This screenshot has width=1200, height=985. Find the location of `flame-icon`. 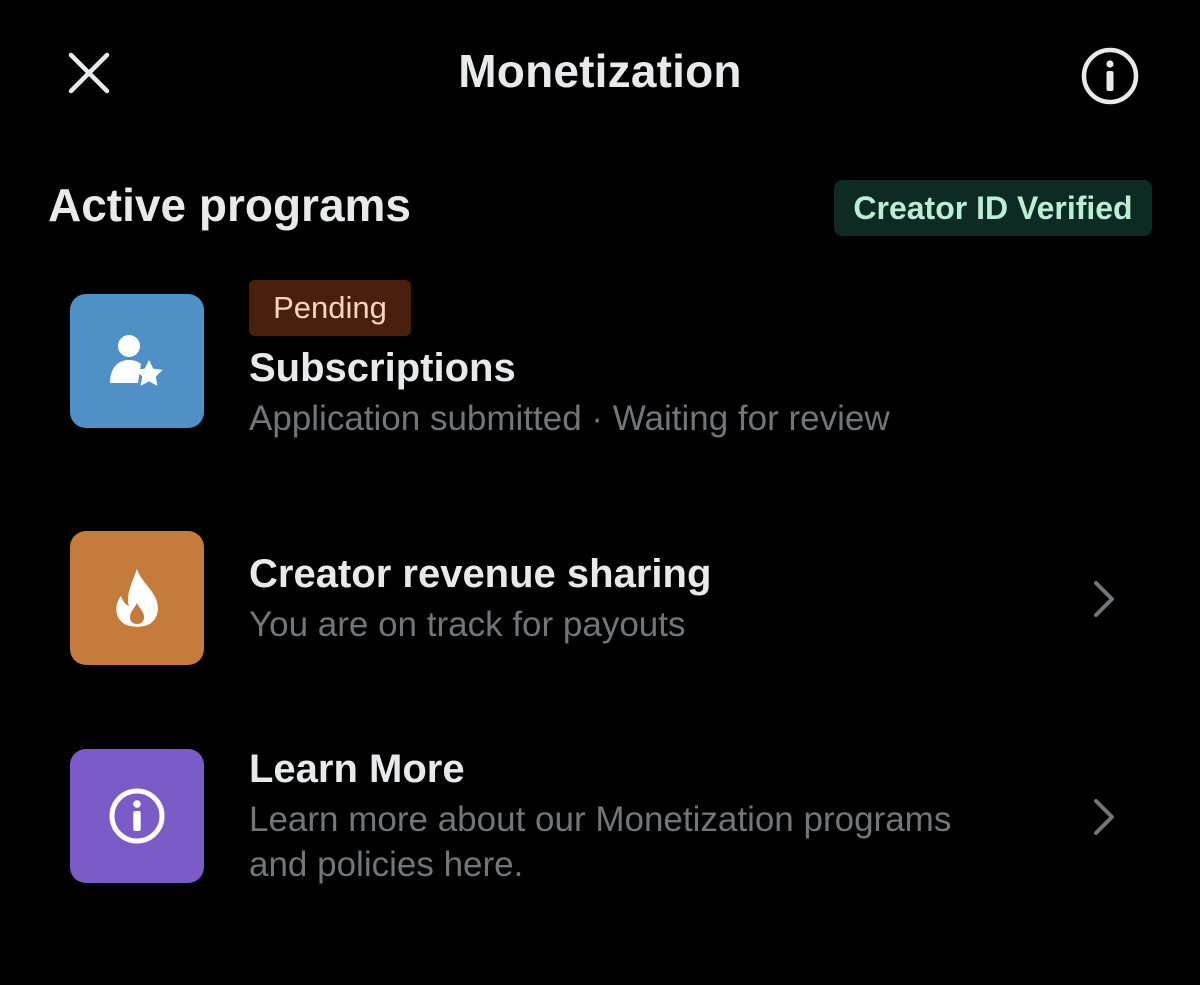

flame-icon is located at coordinates (137, 598).